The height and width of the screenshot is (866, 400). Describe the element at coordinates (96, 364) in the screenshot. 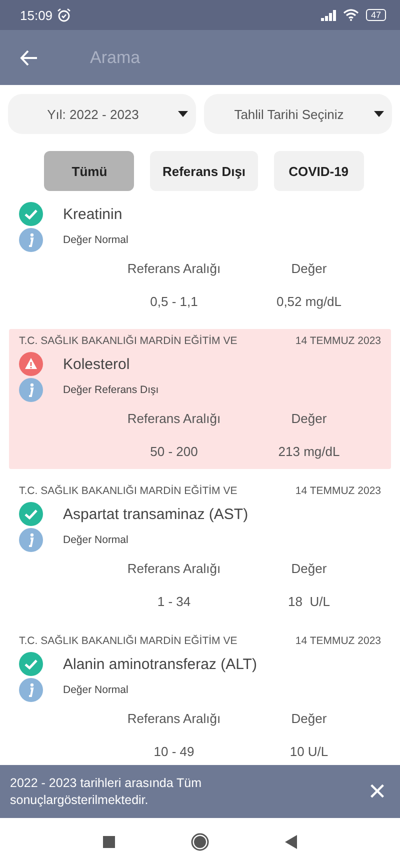

I see `test-name: Kolesterol` at that location.